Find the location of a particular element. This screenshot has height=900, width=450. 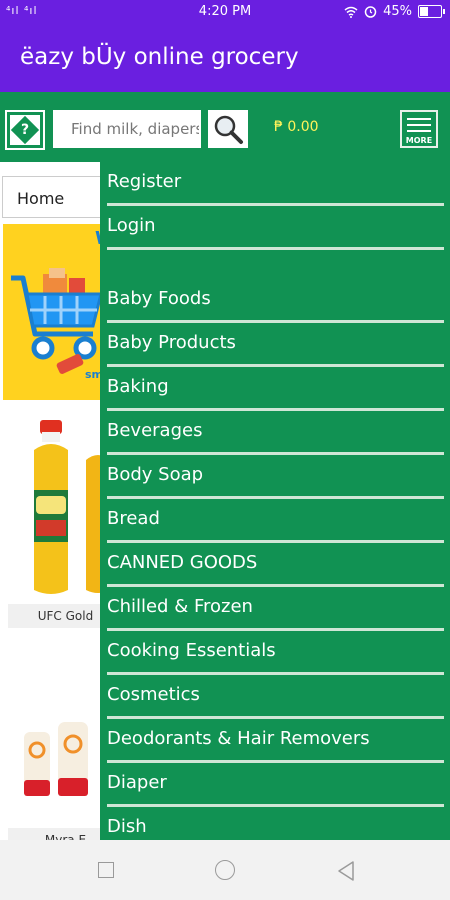

back-triangle-icon is located at coordinates (346, 871).